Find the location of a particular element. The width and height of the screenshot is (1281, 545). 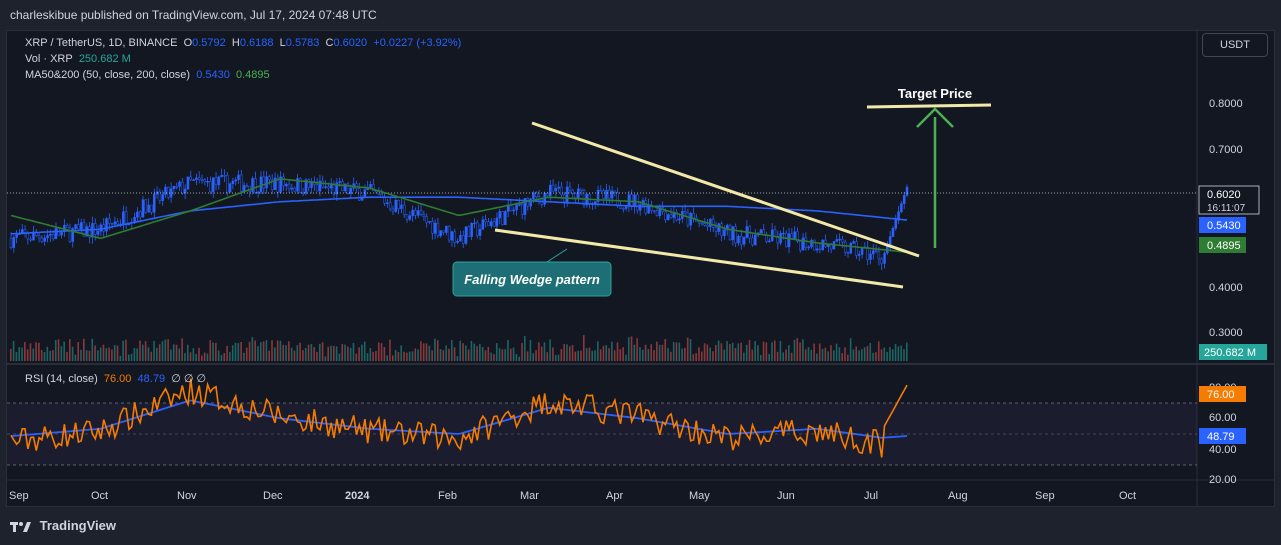

volume-legend: Vol · XRP 250.682 M is located at coordinates (78, 59).